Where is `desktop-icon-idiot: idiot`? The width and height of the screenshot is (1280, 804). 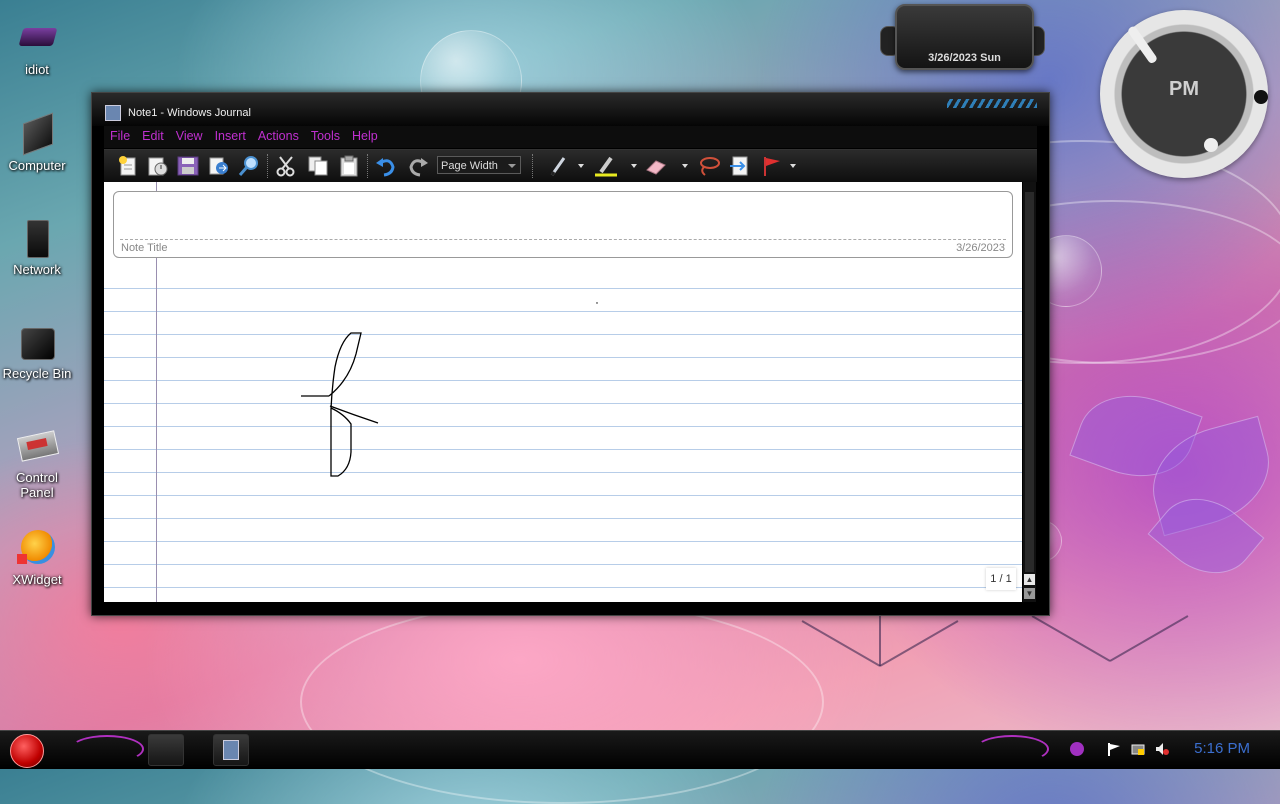
desktop-icon-idiot: idiot is located at coordinates (37, 47).